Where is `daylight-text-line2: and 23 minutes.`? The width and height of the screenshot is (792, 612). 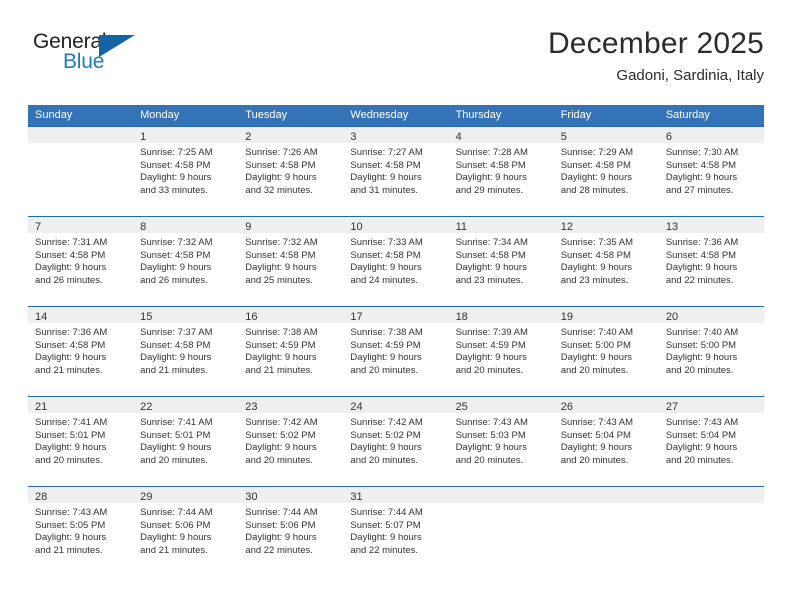 daylight-text-line2: and 23 minutes. is located at coordinates (489, 280).